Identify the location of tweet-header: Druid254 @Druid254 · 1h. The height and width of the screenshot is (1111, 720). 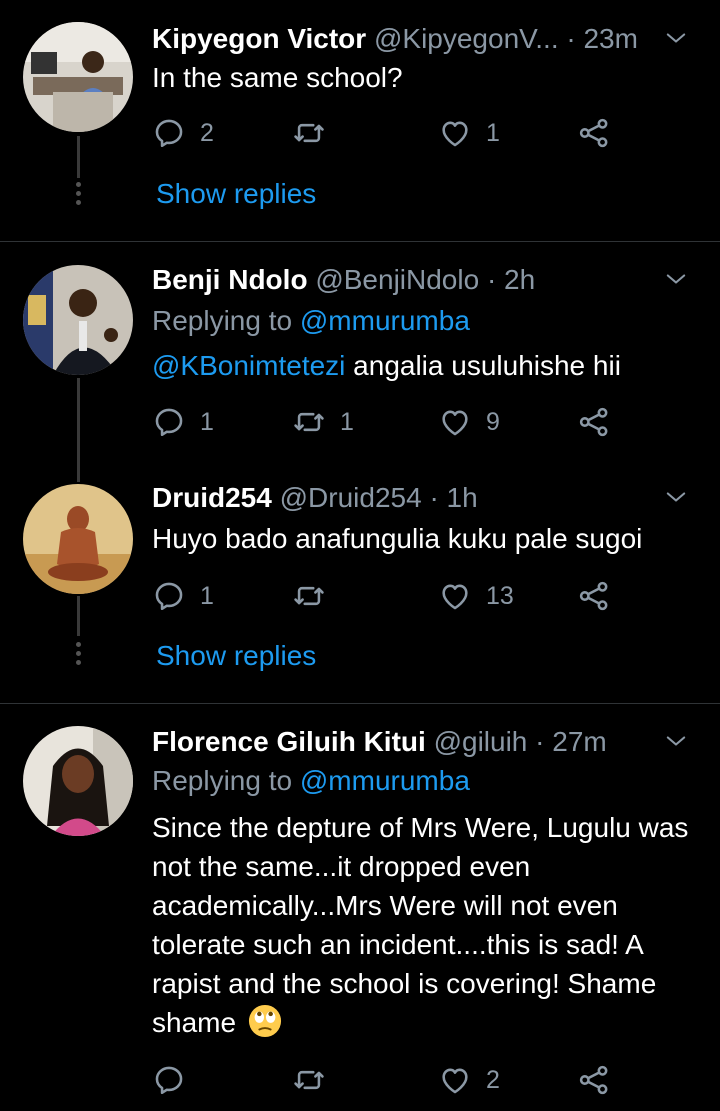
(421, 498).